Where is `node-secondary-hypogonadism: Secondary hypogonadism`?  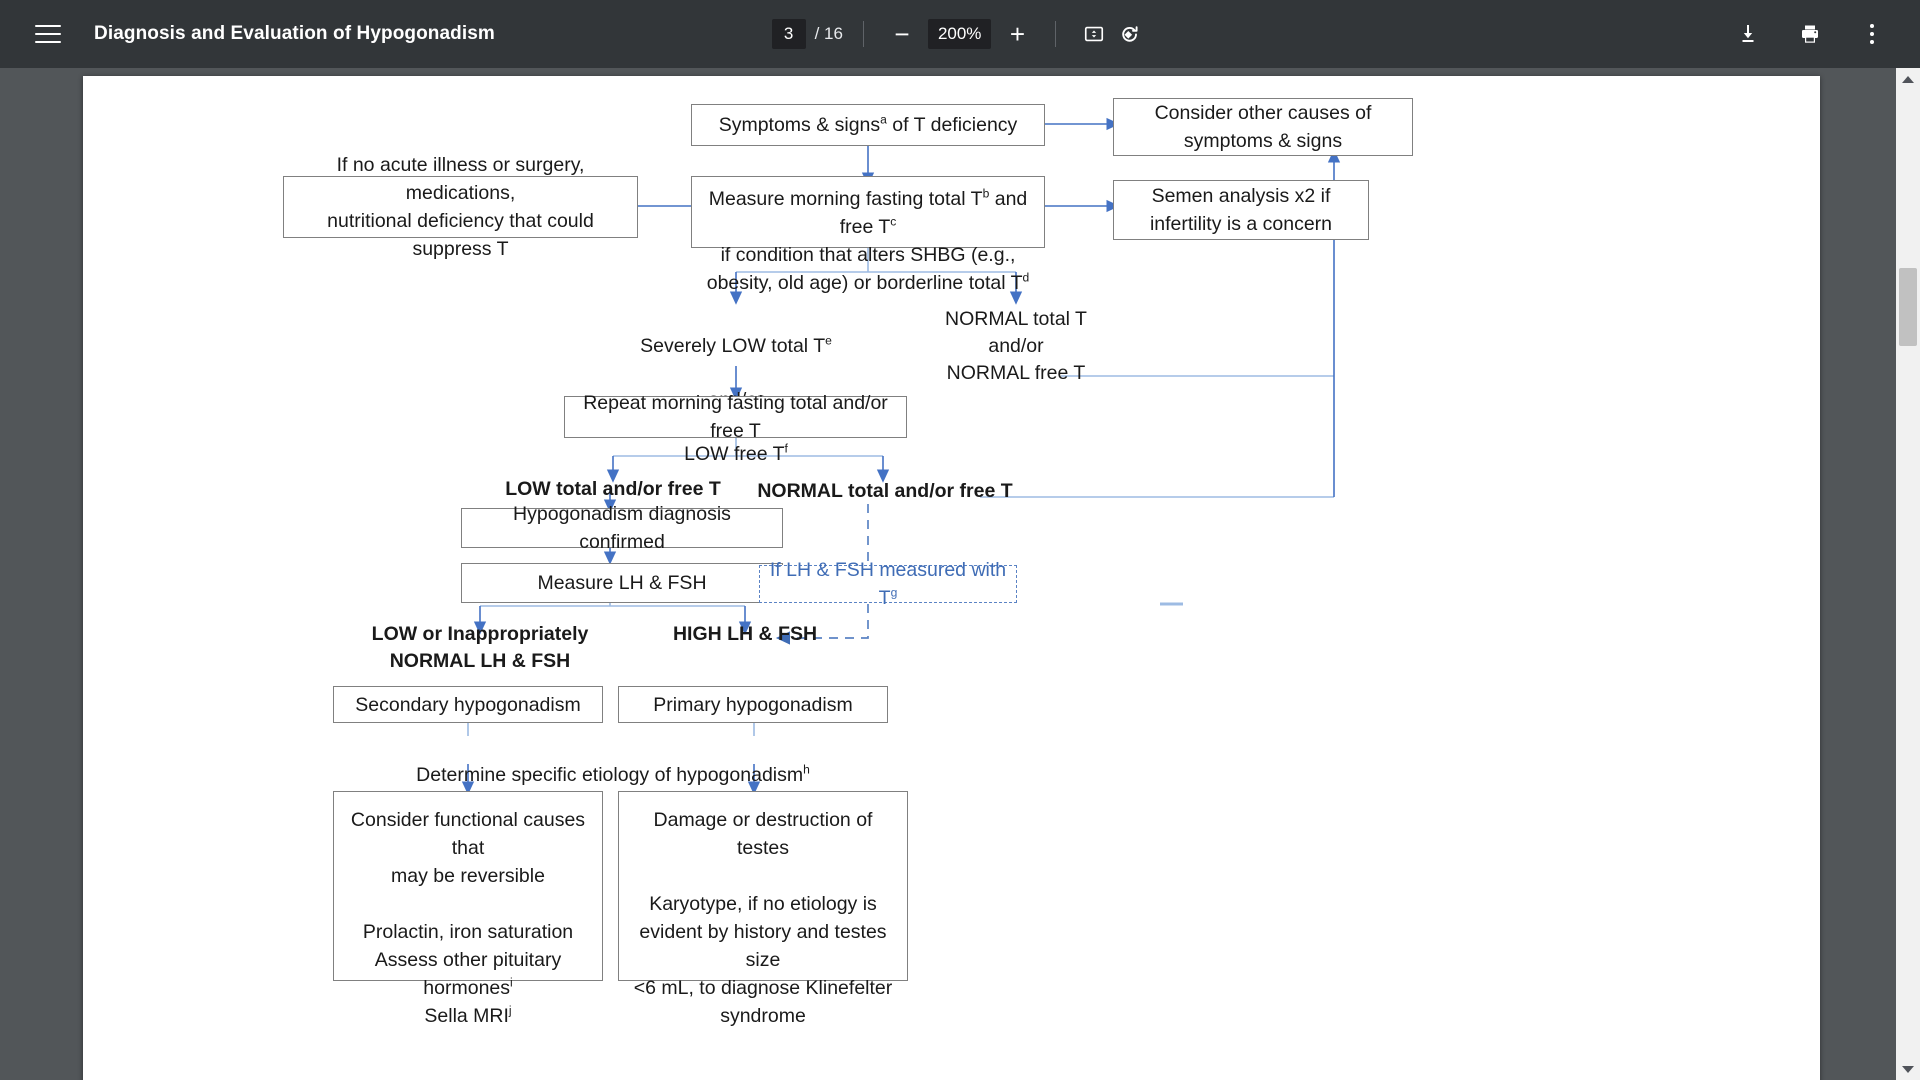
node-secondary-hypogonadism: Secondary hypogonadism is located at coordinates (468, 704).